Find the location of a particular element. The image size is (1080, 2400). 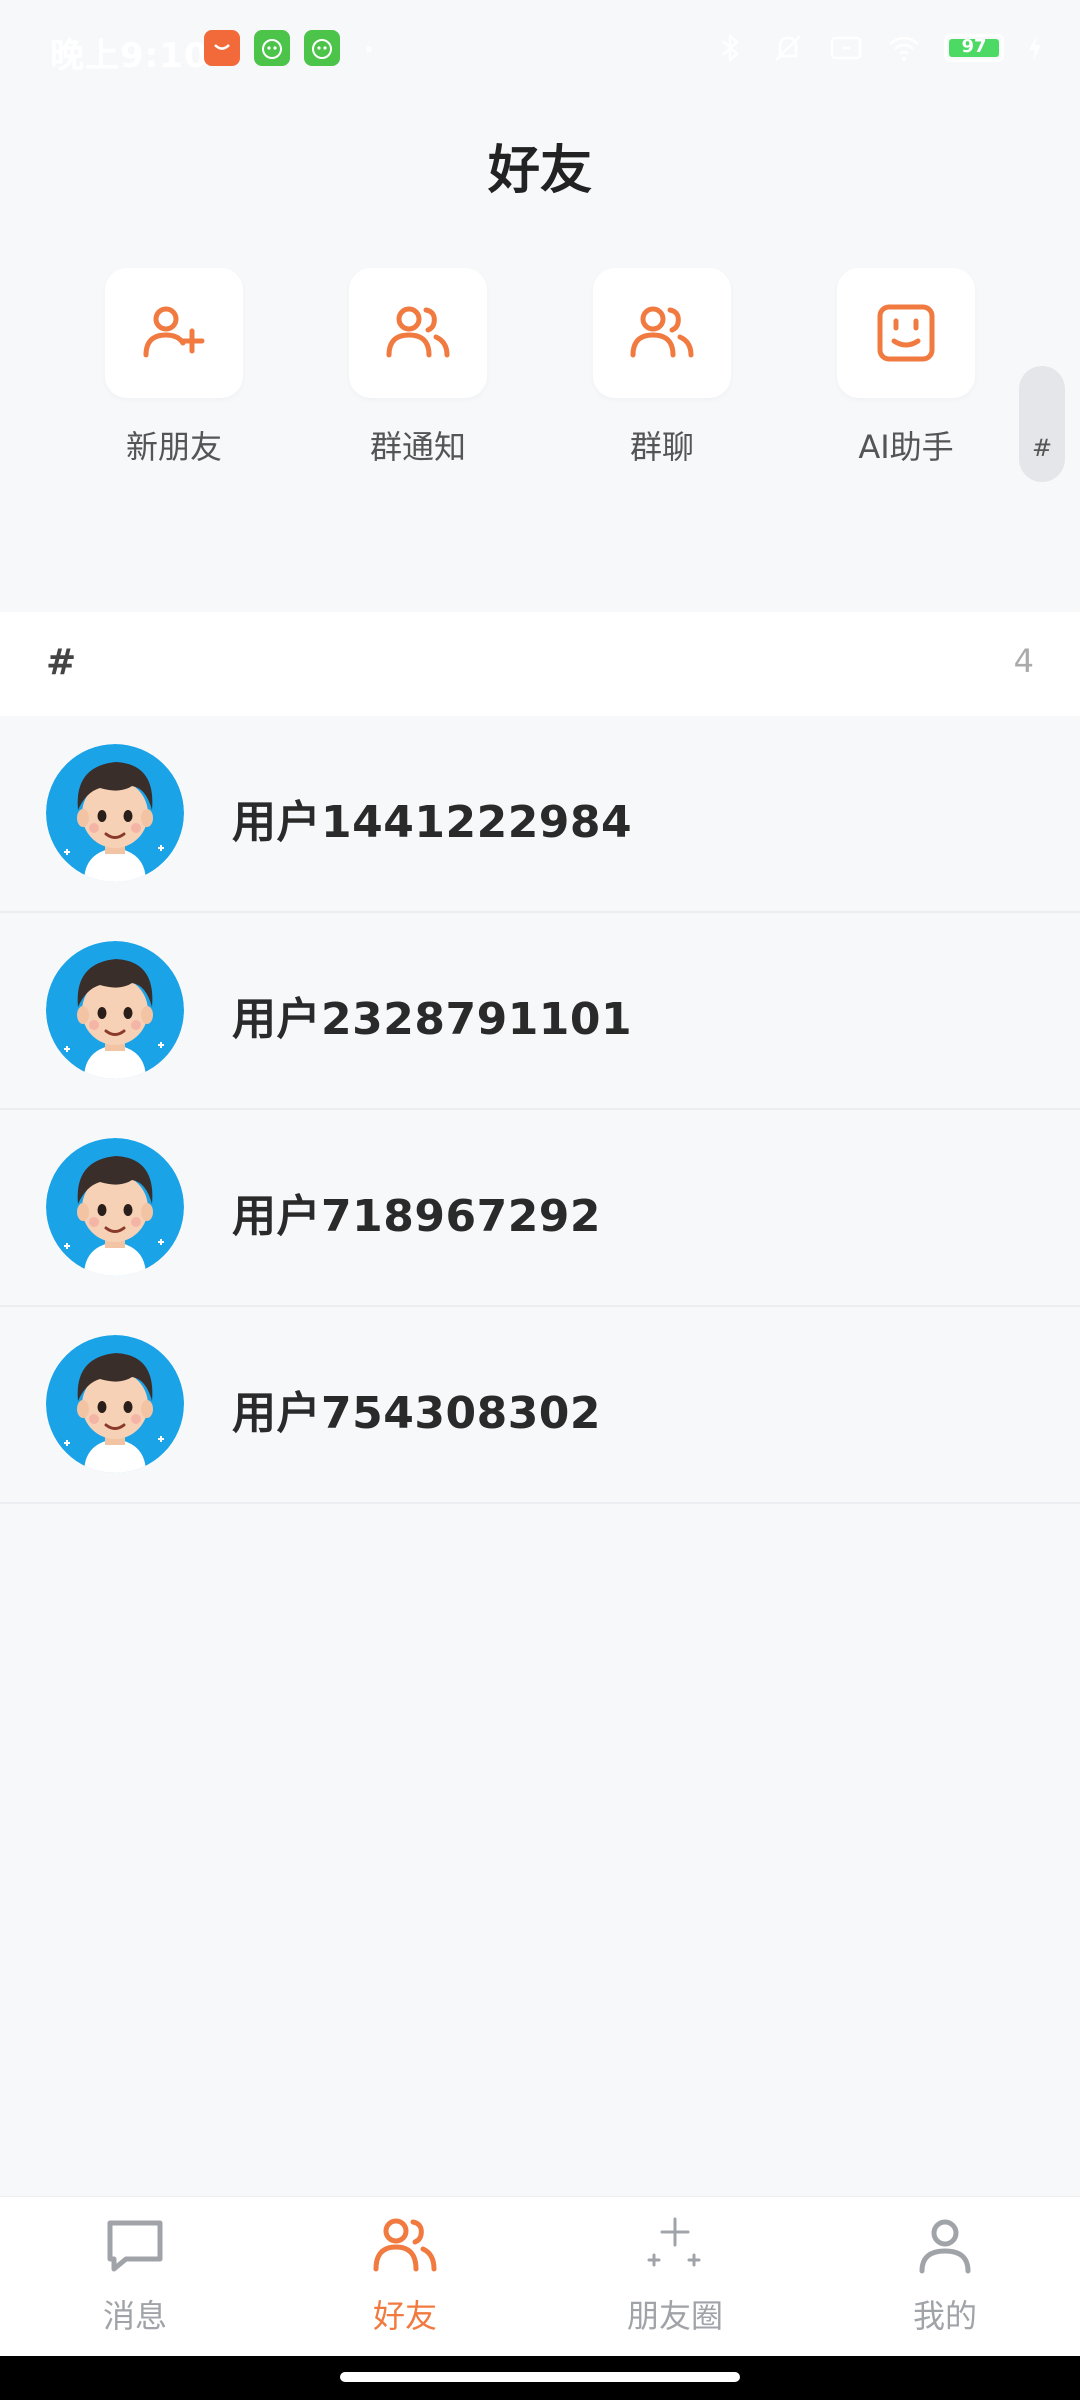

status-bar: 晚上9:10 97 is located at coordinates (540, 48).